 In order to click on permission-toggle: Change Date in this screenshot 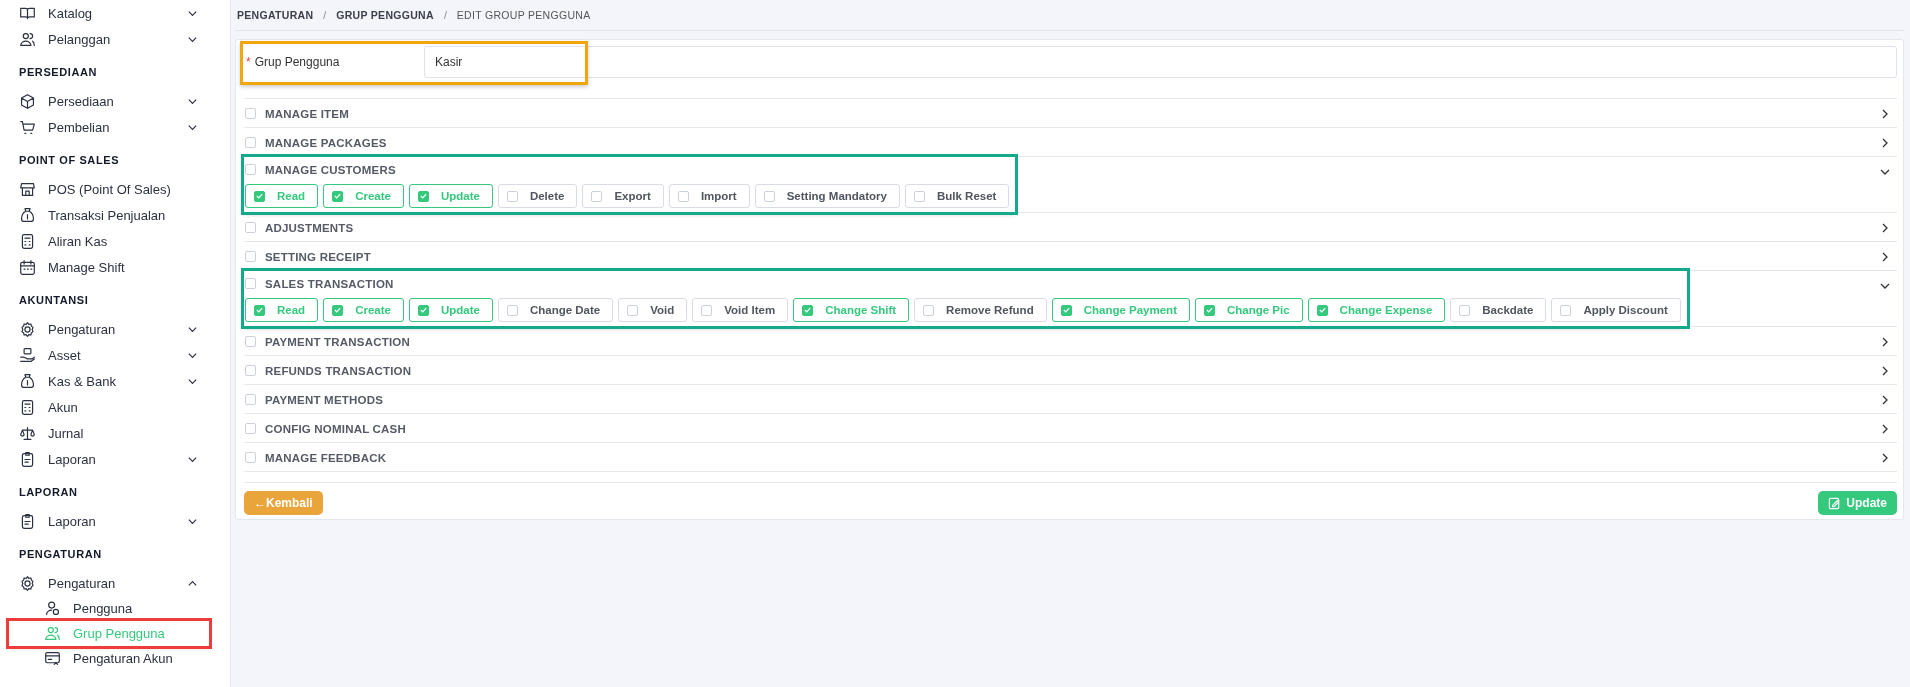, I will do `click(555, 310)`.